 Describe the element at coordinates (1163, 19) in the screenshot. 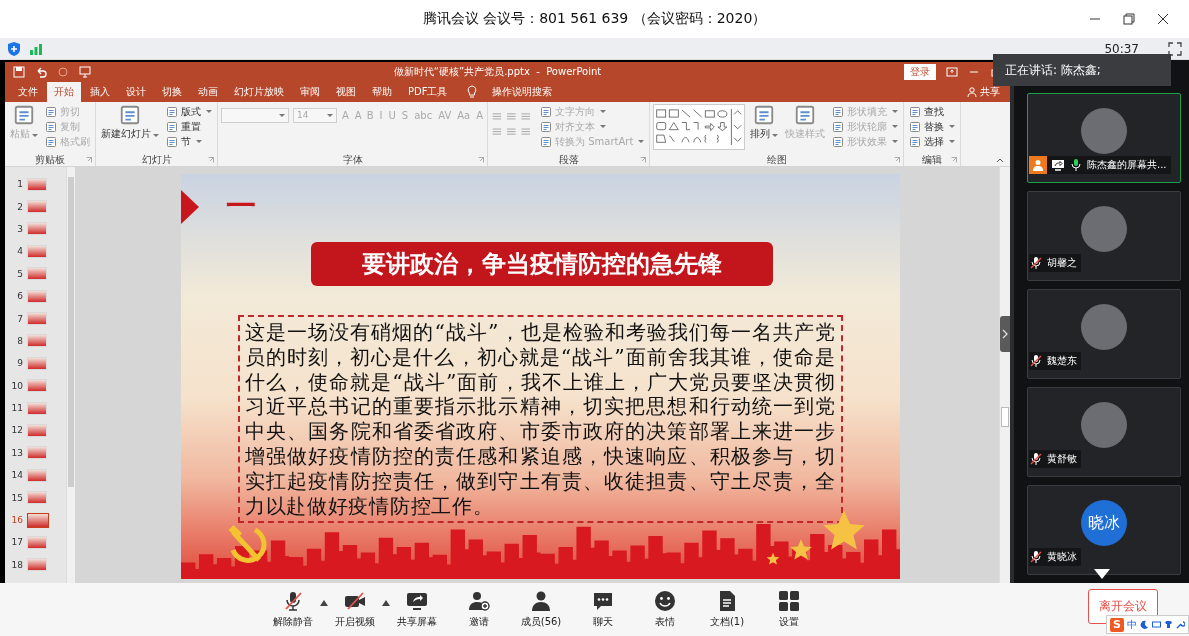

I see `close-icon` at that location.